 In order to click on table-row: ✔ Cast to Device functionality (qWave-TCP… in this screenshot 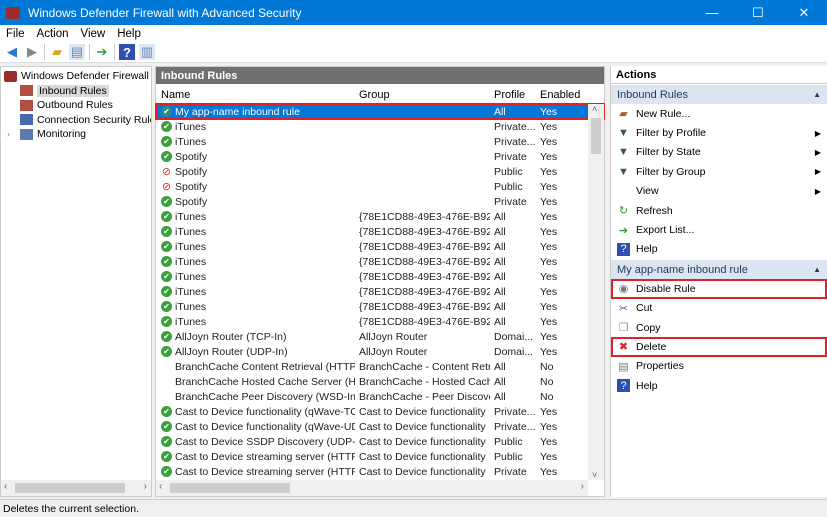, I will do `click(380, 411)`.